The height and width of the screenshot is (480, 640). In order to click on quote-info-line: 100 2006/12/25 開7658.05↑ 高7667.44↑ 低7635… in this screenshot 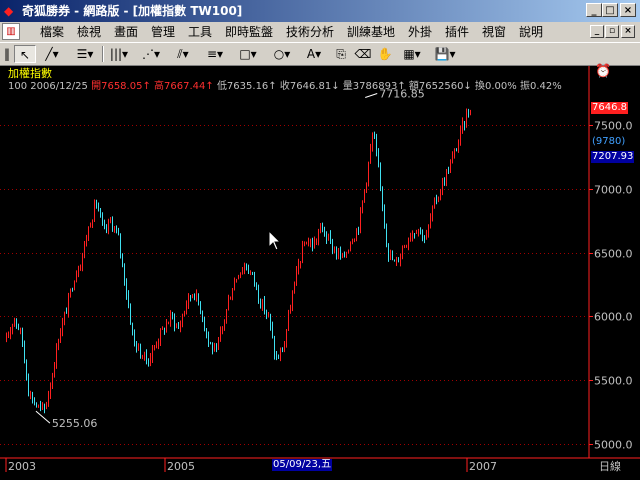, I will do `click(285, 87)`.